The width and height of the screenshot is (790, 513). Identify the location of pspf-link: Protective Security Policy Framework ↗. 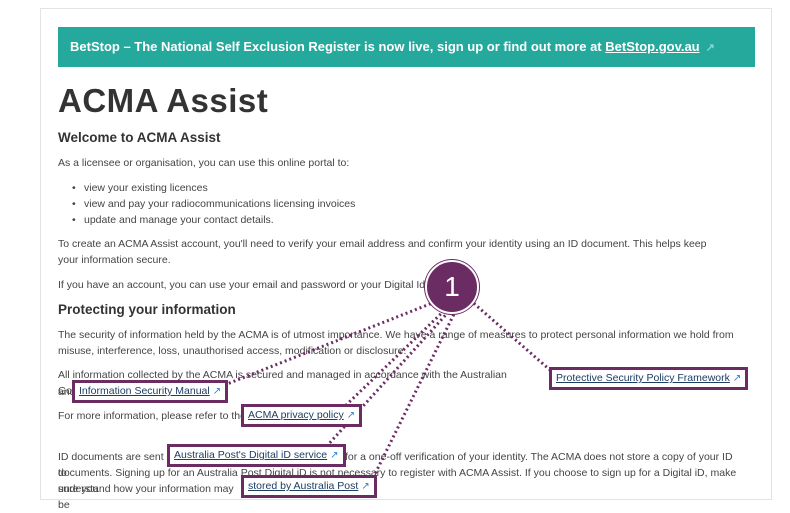
(649, 378).